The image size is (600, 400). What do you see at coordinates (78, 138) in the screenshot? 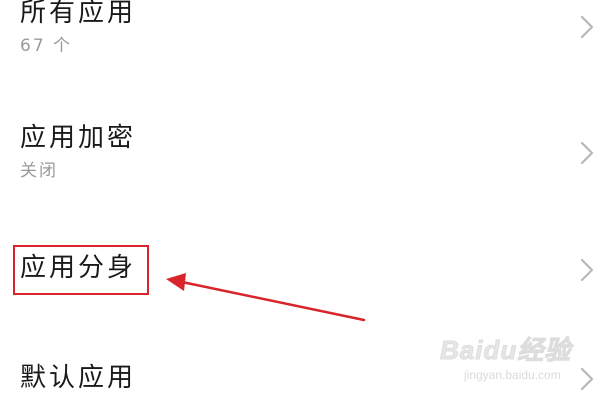
I see `list-item-title: 应用加密` at bounding box center [78, 138].